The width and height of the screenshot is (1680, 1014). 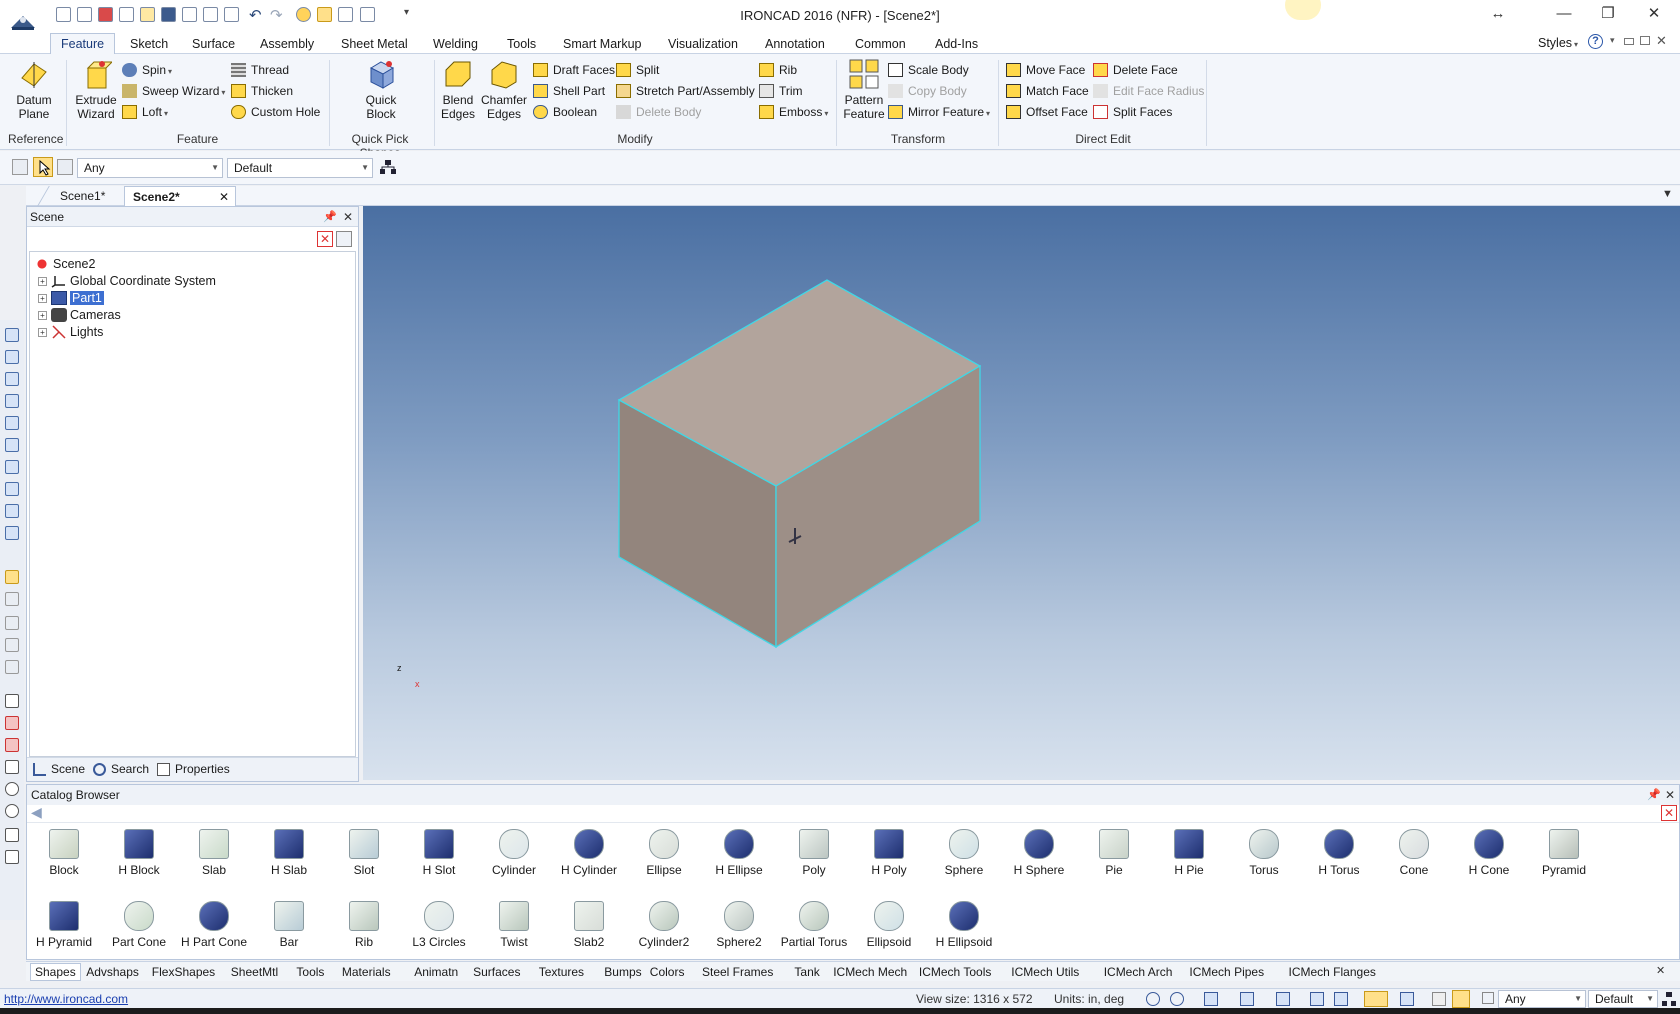 What do you see at coordinates (1414, 853) in the screenshot?
I see `catalog-item: Cone` at bounding box center [1414, 853].